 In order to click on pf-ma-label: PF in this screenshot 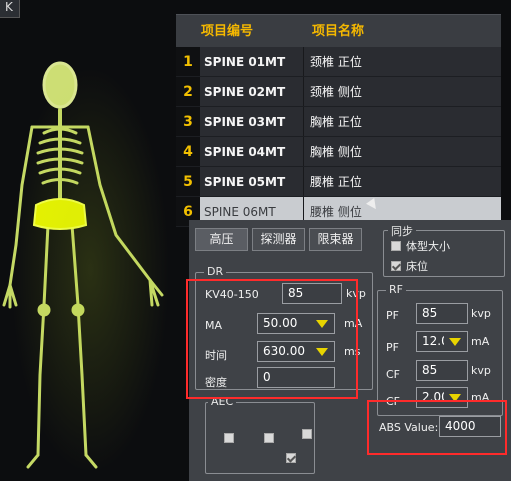, I will do `click(392, 347)`.